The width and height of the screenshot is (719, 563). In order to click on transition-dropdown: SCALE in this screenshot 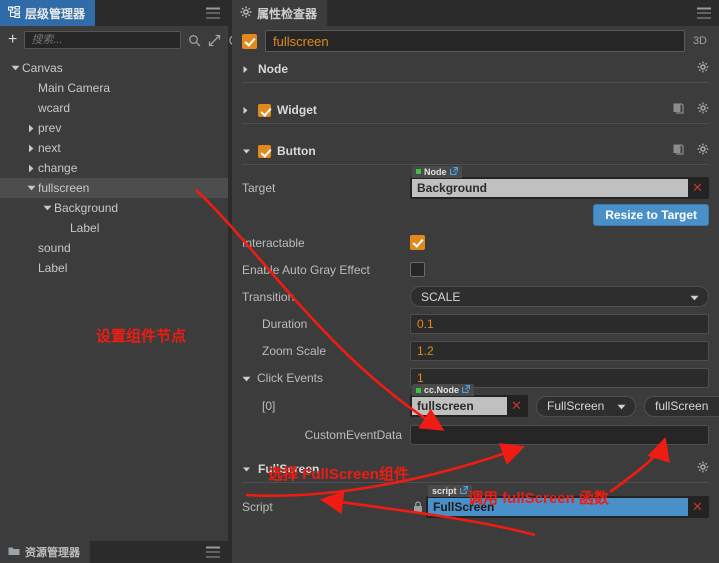, I will do `click(559, 296)`.